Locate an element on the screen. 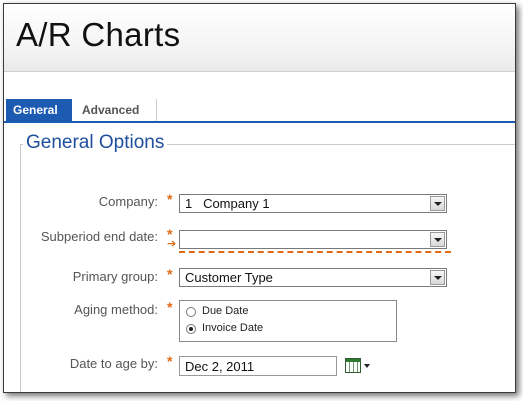 Image resolution: width=523 pixels, height=401 pixels. tab-general: General is located at coordinates (39, 110).